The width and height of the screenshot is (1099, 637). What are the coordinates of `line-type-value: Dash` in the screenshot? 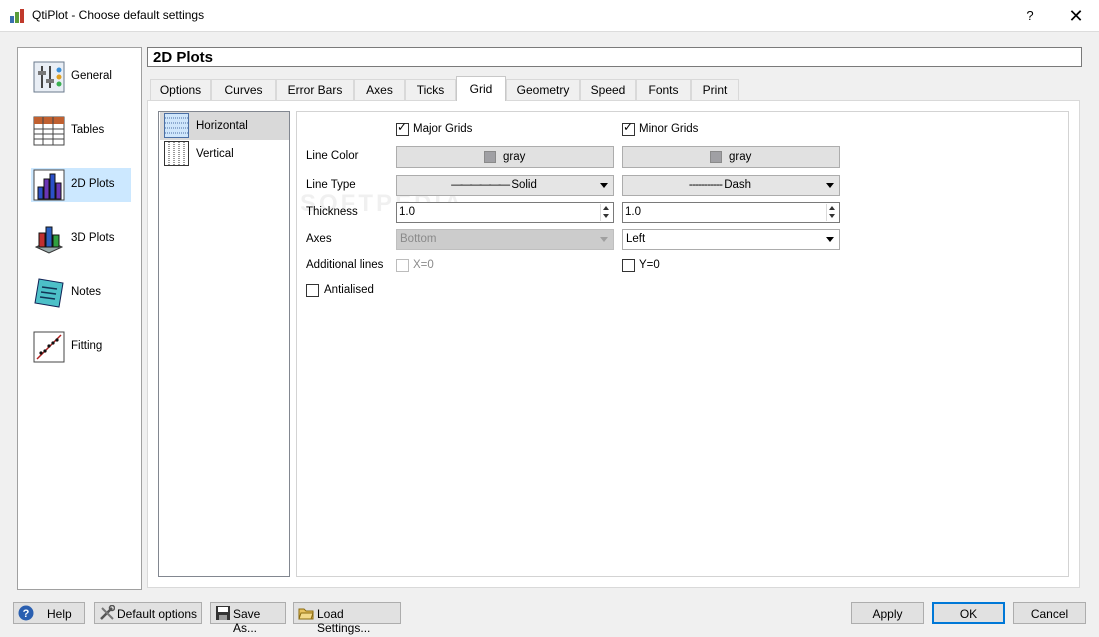 It's located at (738, 185).